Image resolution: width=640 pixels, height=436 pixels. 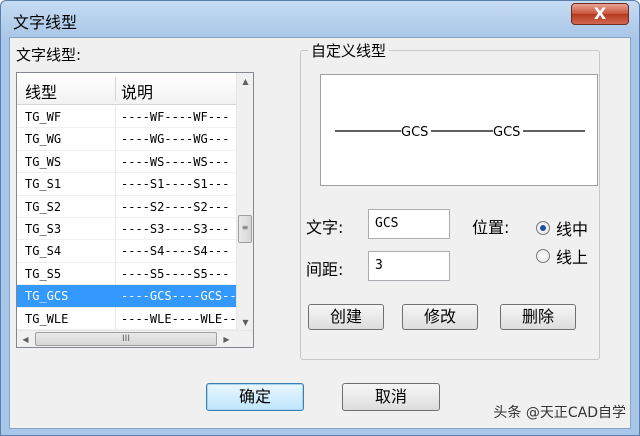 What do you see at coordinates (175, 161) in the screenshot?
I see `row-description: ----WS----WS---` at bounding box center [175, 161].